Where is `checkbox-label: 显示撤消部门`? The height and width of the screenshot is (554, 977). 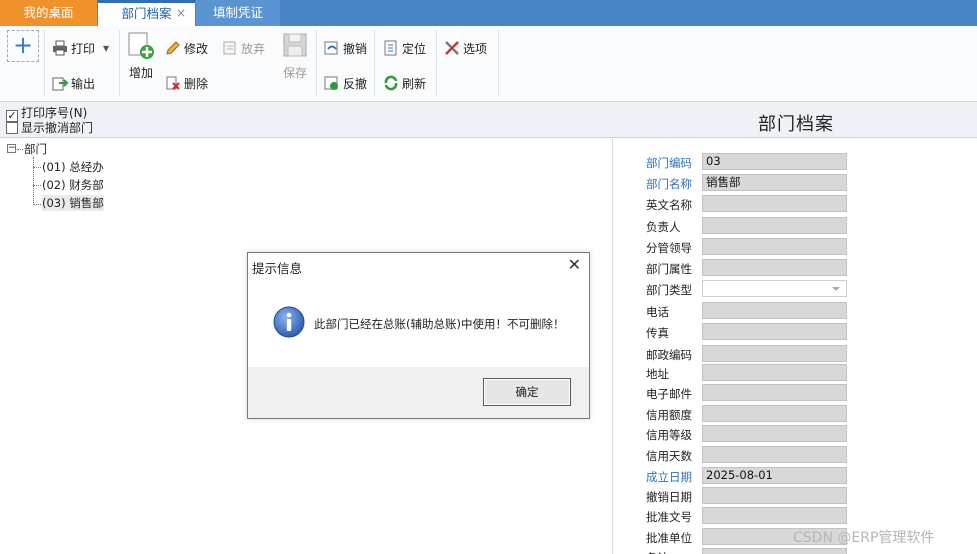 checkbox-label: 显示撤消部门 is located at coordinates (57, 128).